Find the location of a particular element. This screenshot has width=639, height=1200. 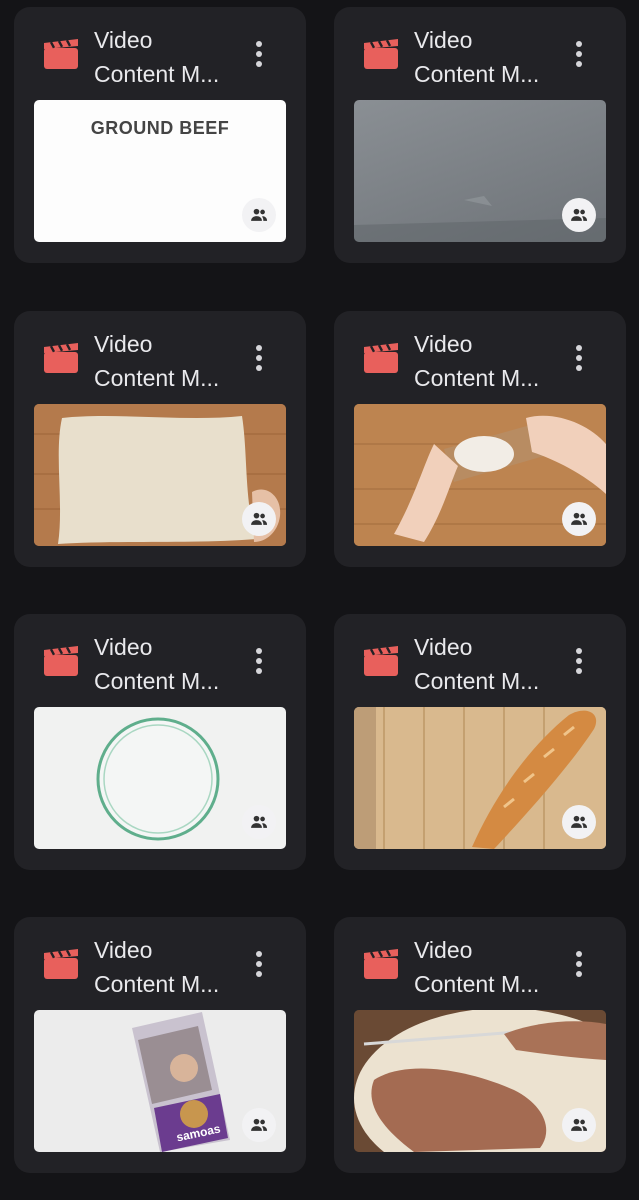

video-card: Video Content M... samoas is located at coordinates (160, 1045).